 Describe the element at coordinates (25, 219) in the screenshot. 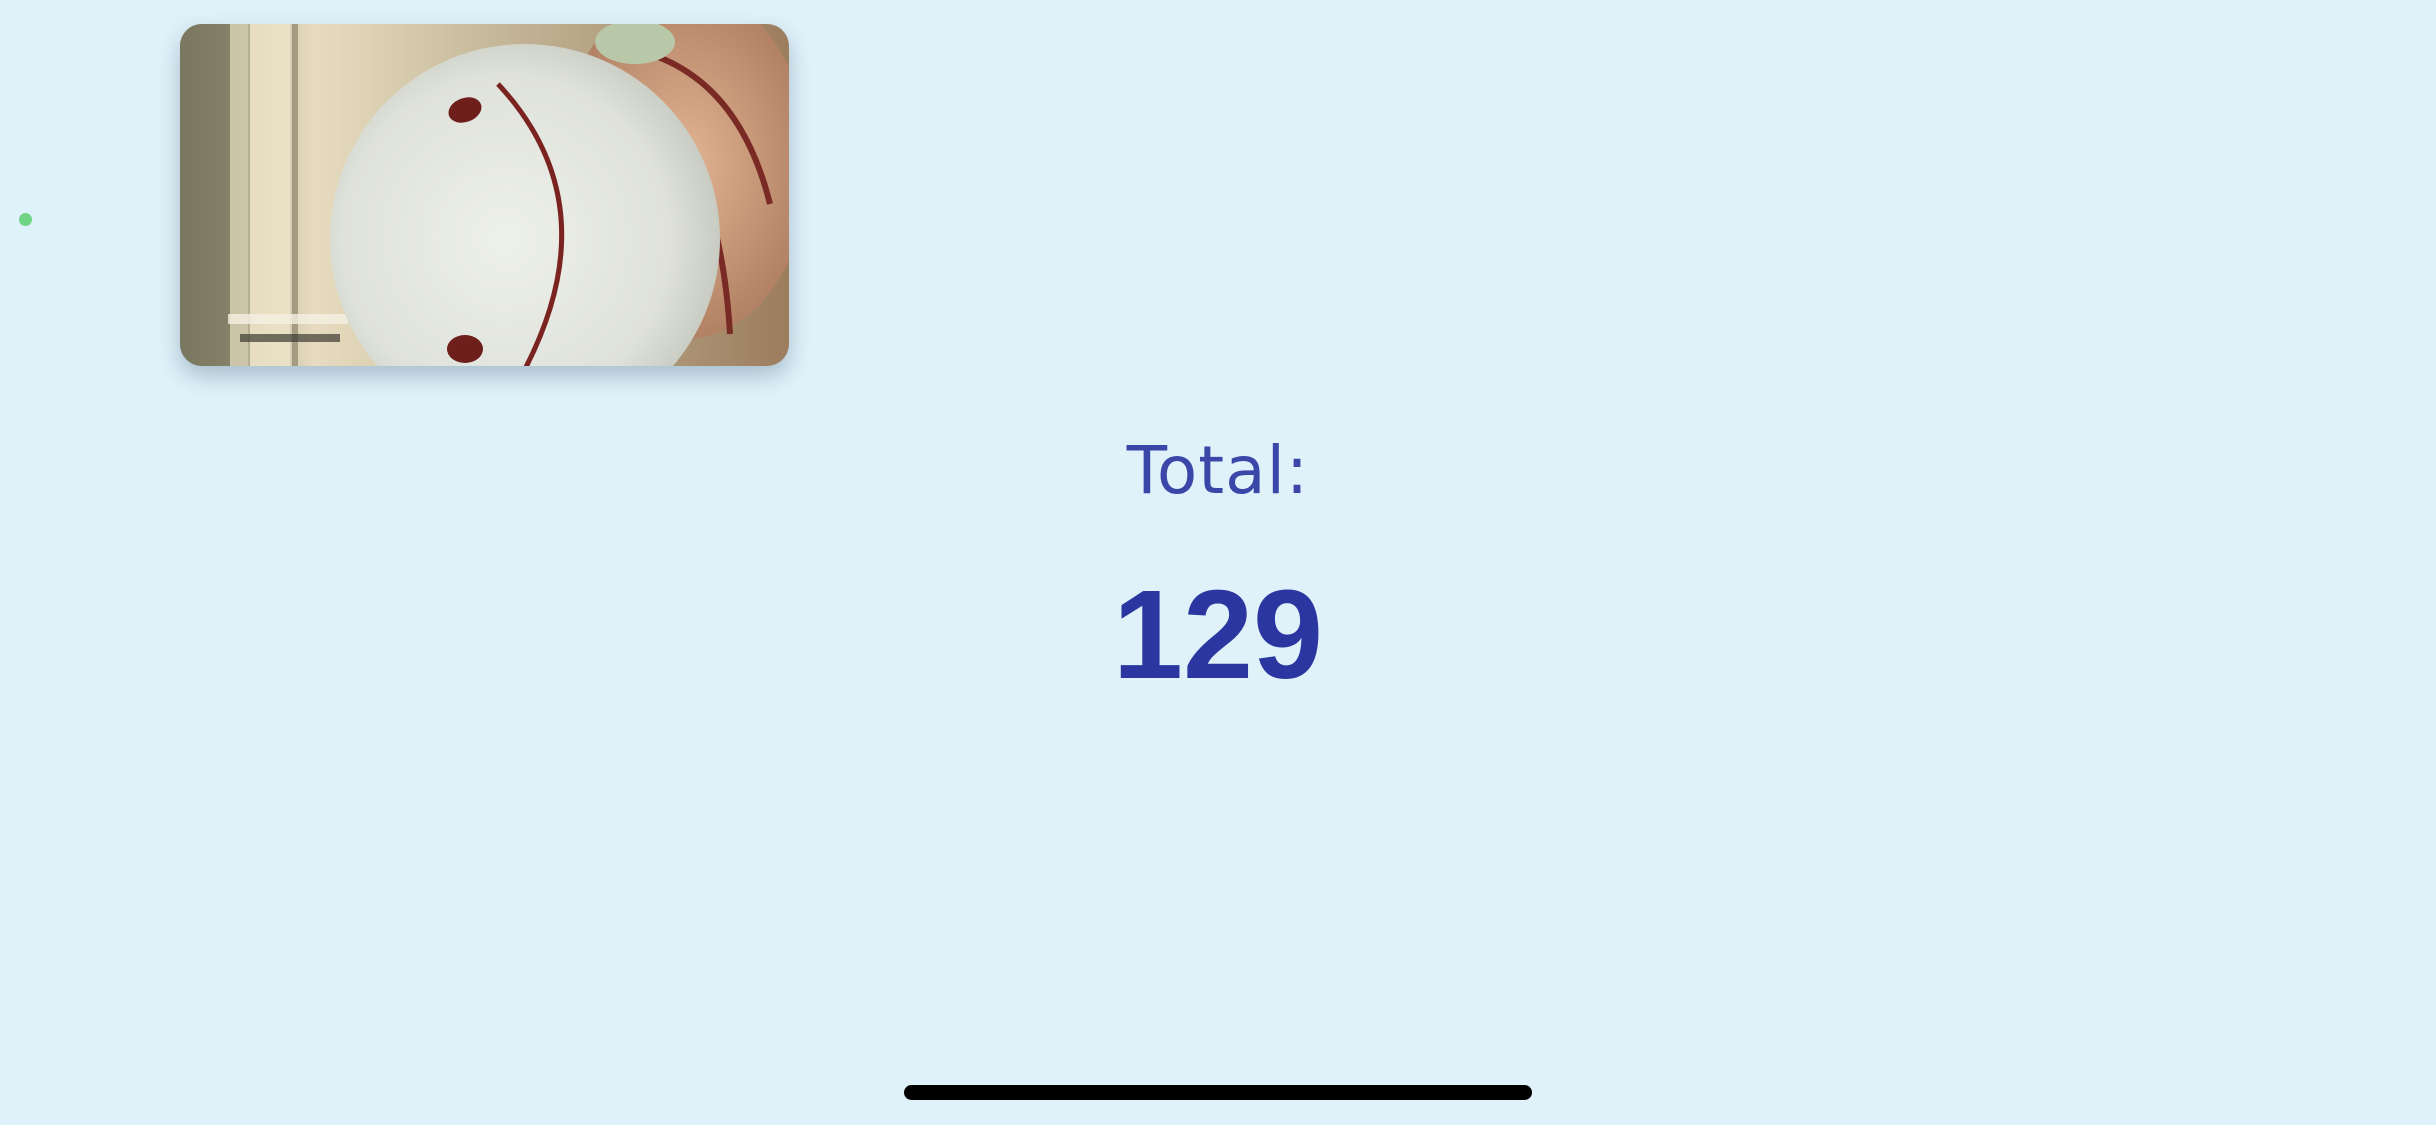

I see `mic-in-use-indicator-icon` at that location.